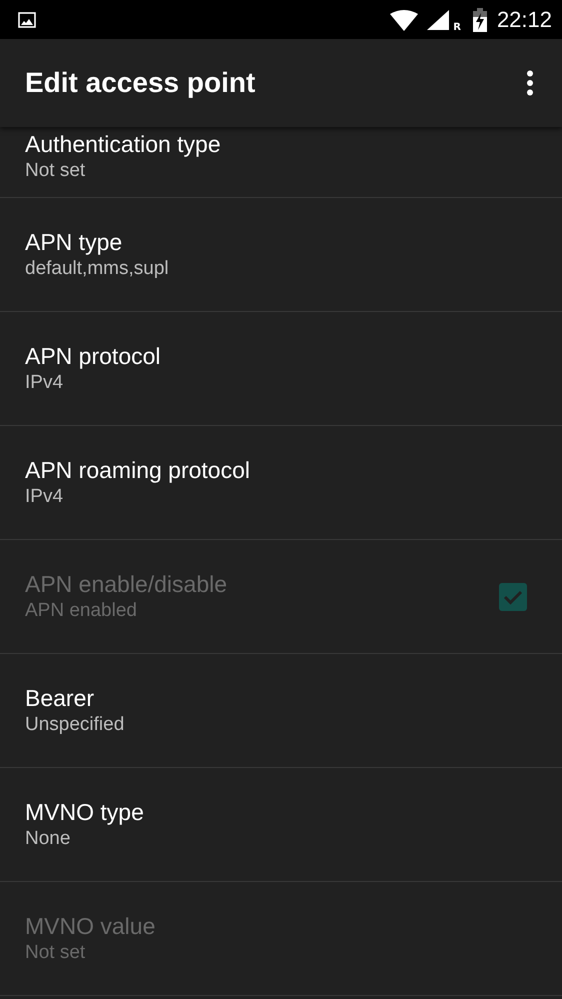 The image size is (562, 999). I want to click on signal-icon, so click(438, 20).